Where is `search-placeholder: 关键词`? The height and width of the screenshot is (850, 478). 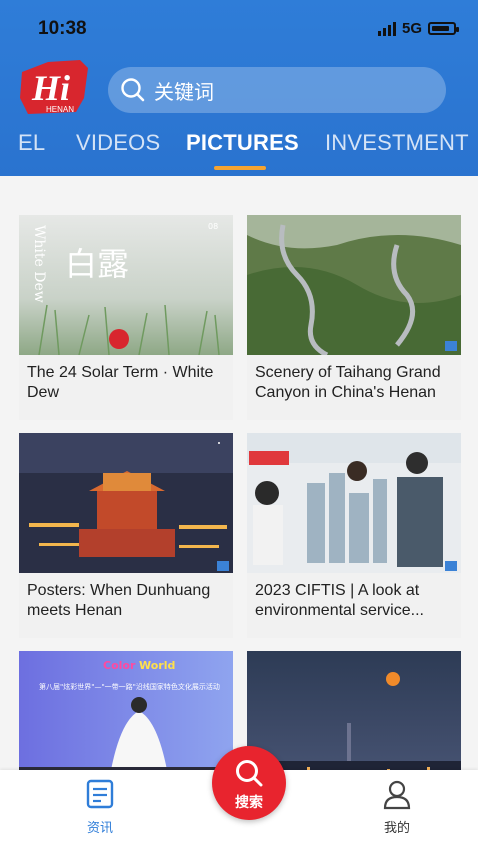 search-placeholder: 关键词 is located at coordinates (184, 92).